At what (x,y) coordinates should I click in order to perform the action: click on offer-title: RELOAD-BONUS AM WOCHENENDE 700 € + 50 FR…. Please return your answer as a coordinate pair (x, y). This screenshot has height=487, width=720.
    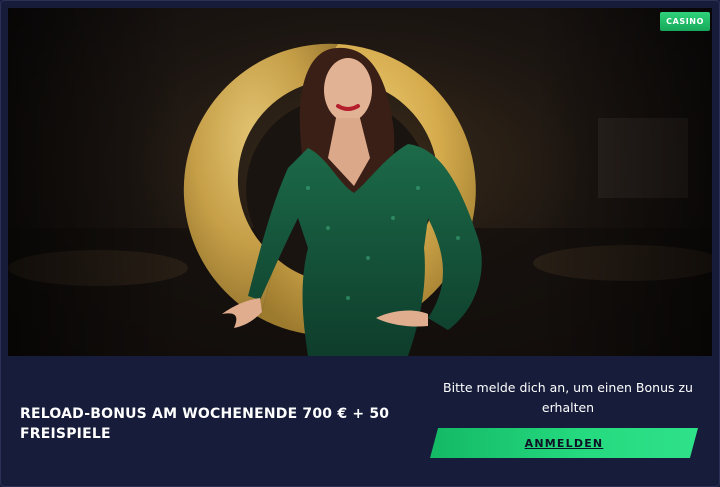
    Looking at the image, I should click on (205, 424).